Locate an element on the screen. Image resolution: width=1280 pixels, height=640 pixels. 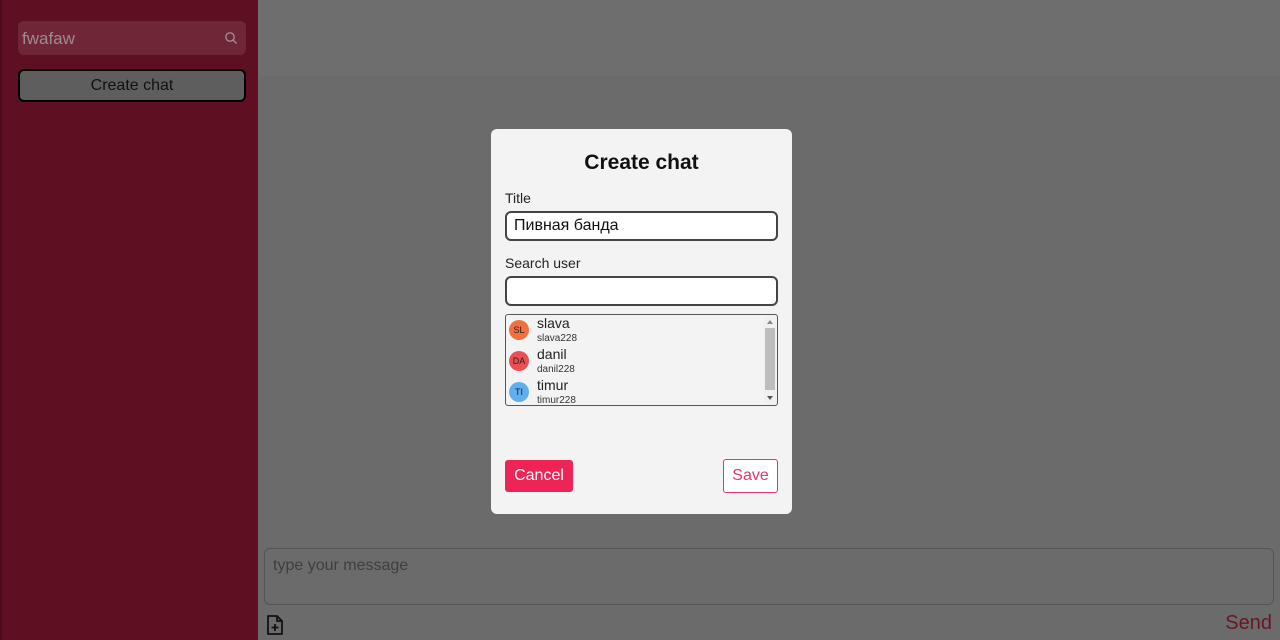
create-chat-button: Create chat is located at coordinates (132, 85).